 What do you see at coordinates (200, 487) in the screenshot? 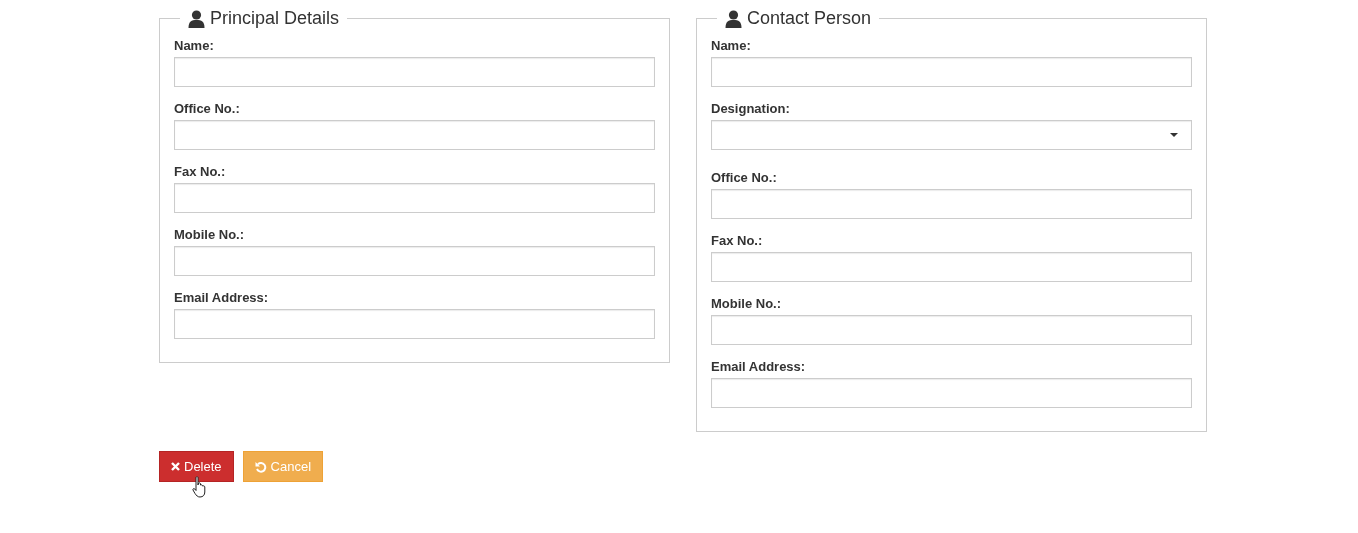
I see `hand-cursor-icon` at bounding box center [200, 487].